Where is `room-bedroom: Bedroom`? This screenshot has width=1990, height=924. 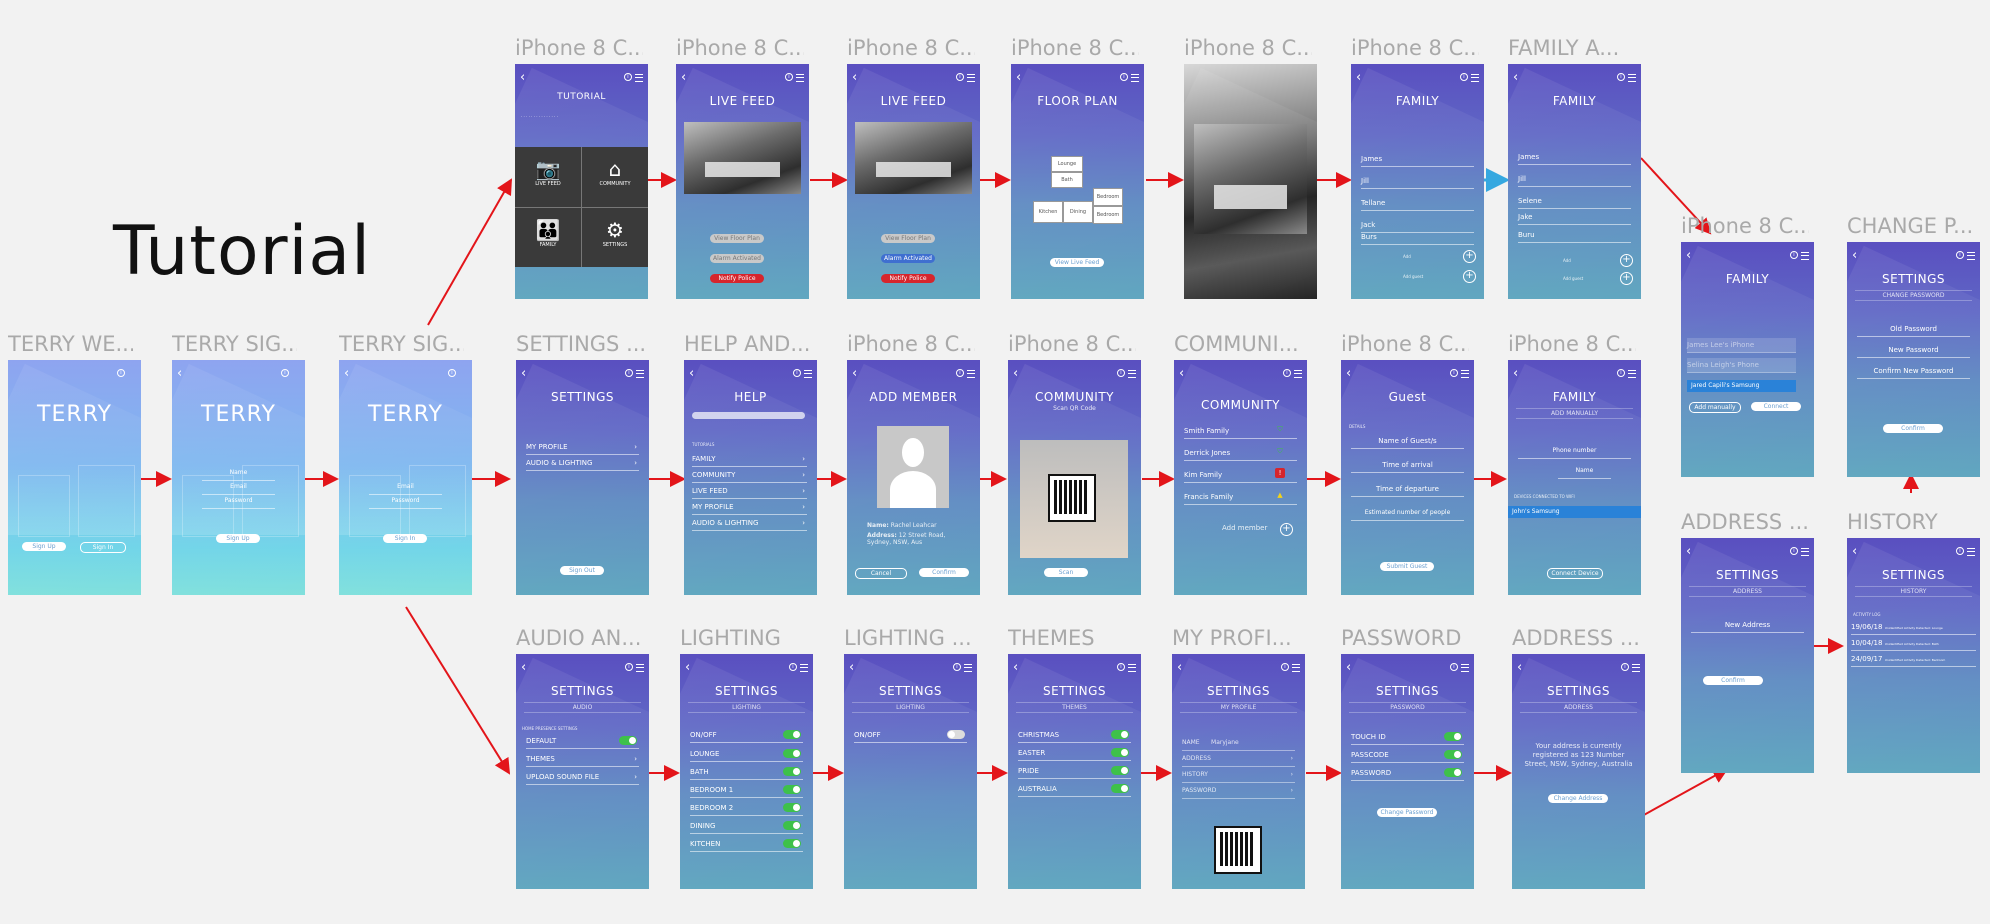
room-bedroom: Bedroom is located at coordinates (1108, 197).